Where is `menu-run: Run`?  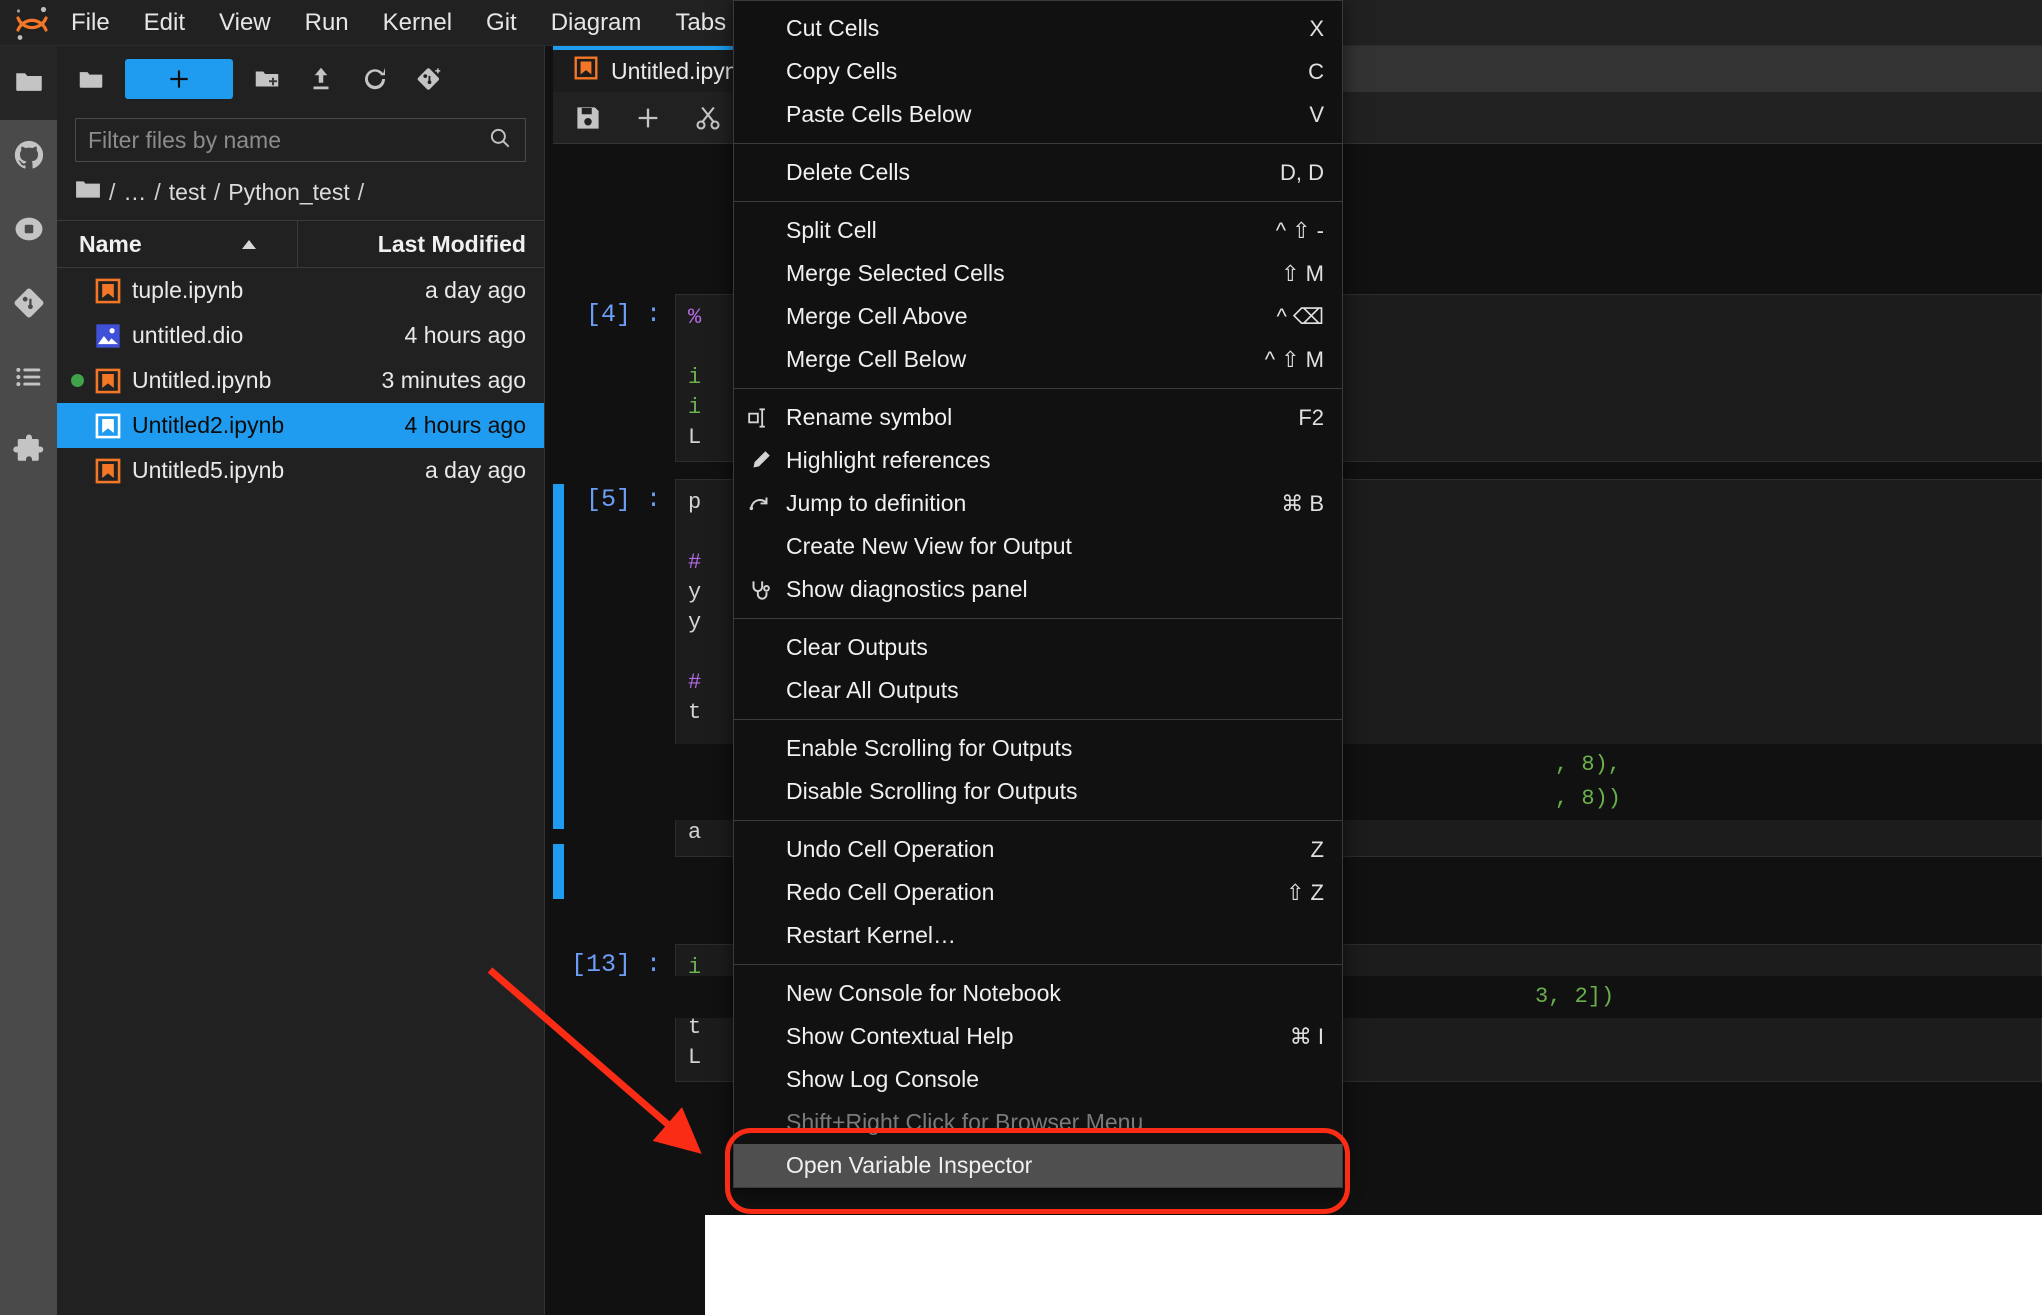
menu-run: Run is located at coordinates (327, 23).